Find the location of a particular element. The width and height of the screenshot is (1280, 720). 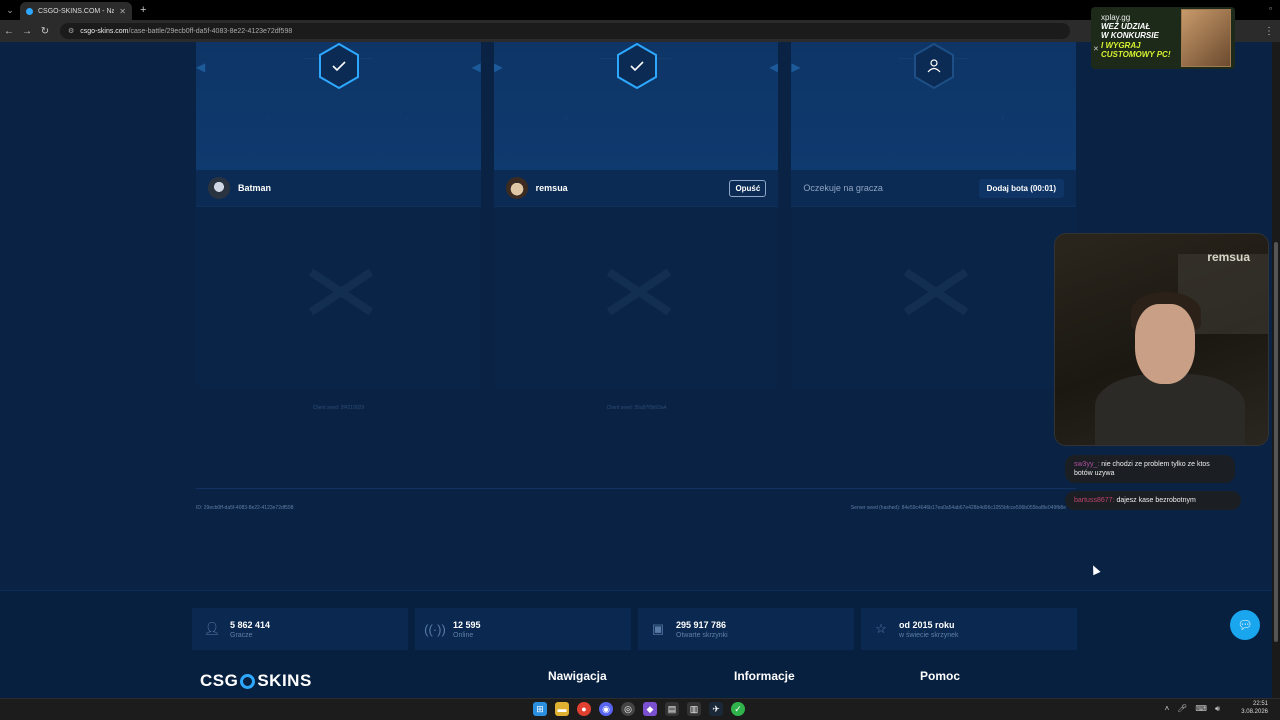

battle-id: ID: 29ecb0ff-da5f-4083-8e22-4123e72df598 is located at coordinates (245, 508).